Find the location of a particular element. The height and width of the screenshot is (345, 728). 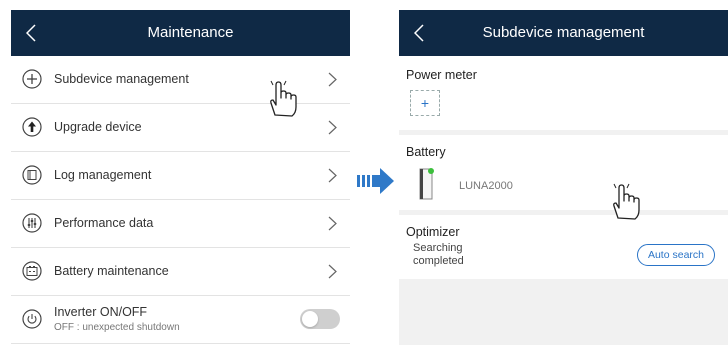

menu-item-label: Inverter ON/OFF is located at coordinates (101, 312).